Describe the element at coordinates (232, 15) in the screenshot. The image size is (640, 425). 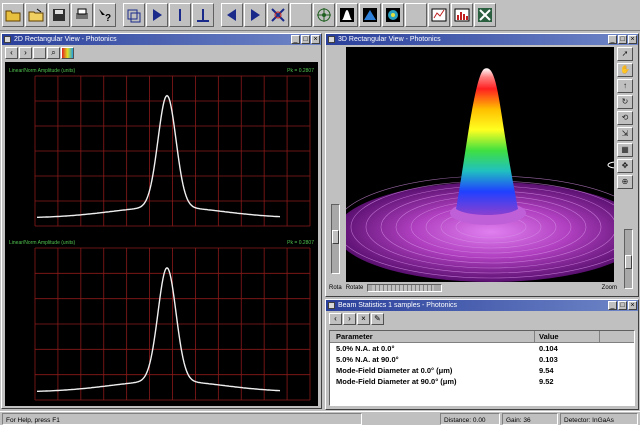
I see `step-left-icon` at that location.